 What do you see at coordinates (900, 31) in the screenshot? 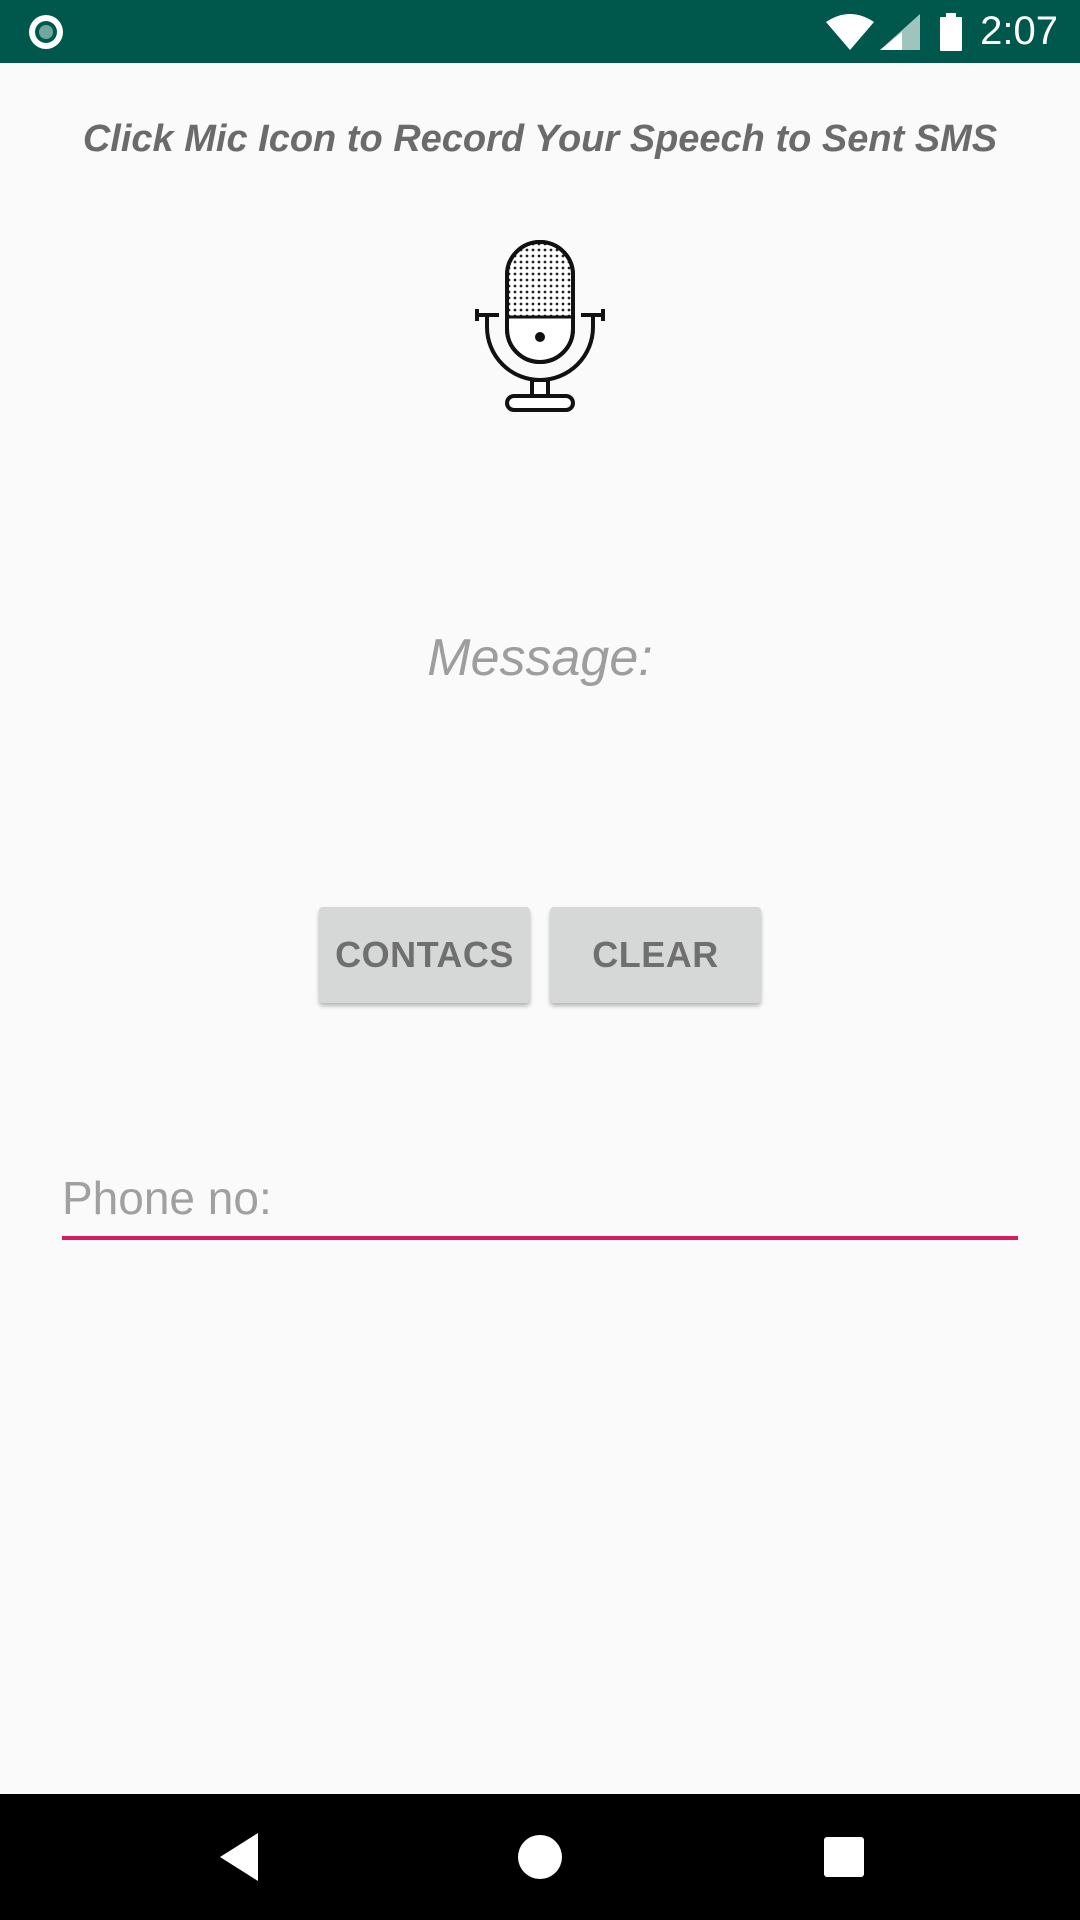
I see `signal-icon` at bounding box center [900, 31].